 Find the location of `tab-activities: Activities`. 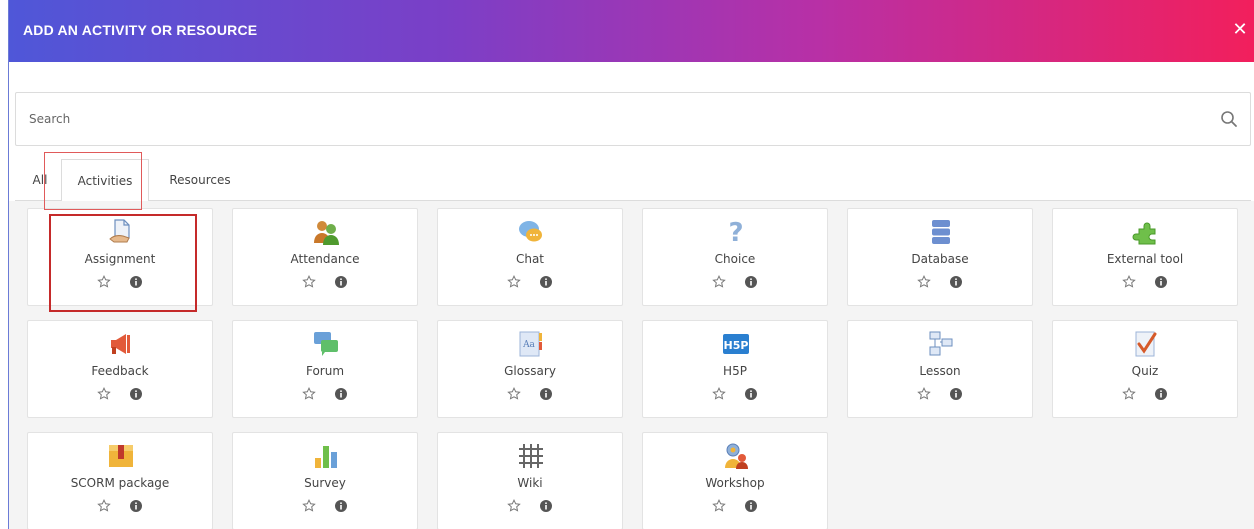

tab-activities: Activities is located at coordinates (105, 180).